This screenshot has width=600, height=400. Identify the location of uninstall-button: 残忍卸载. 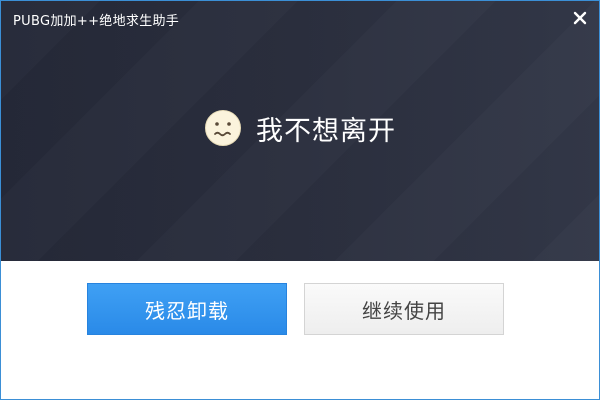
(187, 309).